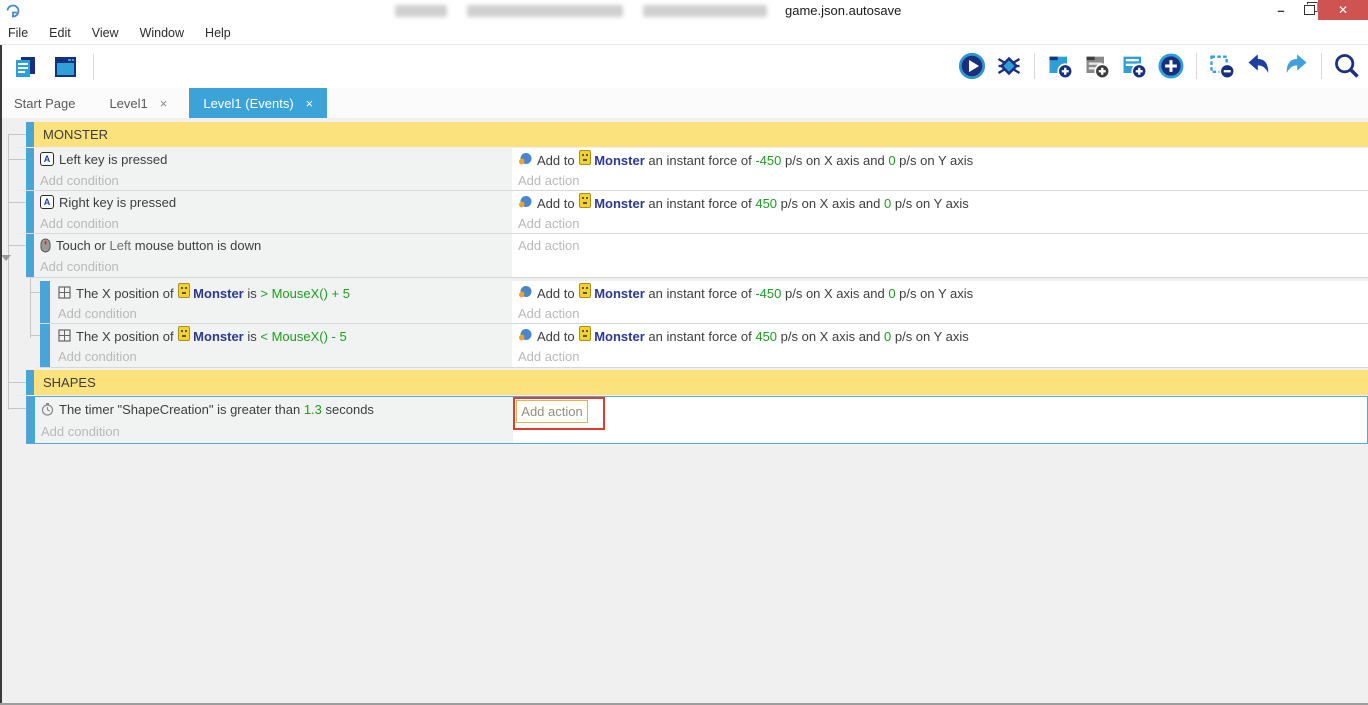  What do you see at coordinates (47, 159) in the screenshot?
I see `keyboard-key-icon: A` at bounding box center [47, 159].